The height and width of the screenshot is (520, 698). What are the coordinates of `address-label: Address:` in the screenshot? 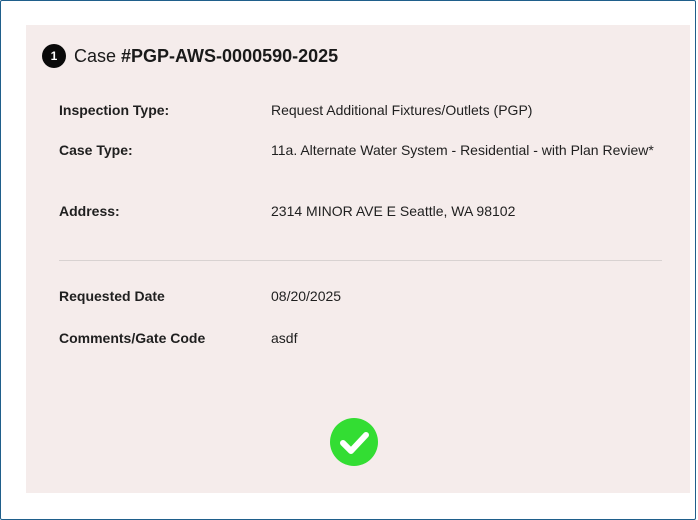 It's located at (89, 211).